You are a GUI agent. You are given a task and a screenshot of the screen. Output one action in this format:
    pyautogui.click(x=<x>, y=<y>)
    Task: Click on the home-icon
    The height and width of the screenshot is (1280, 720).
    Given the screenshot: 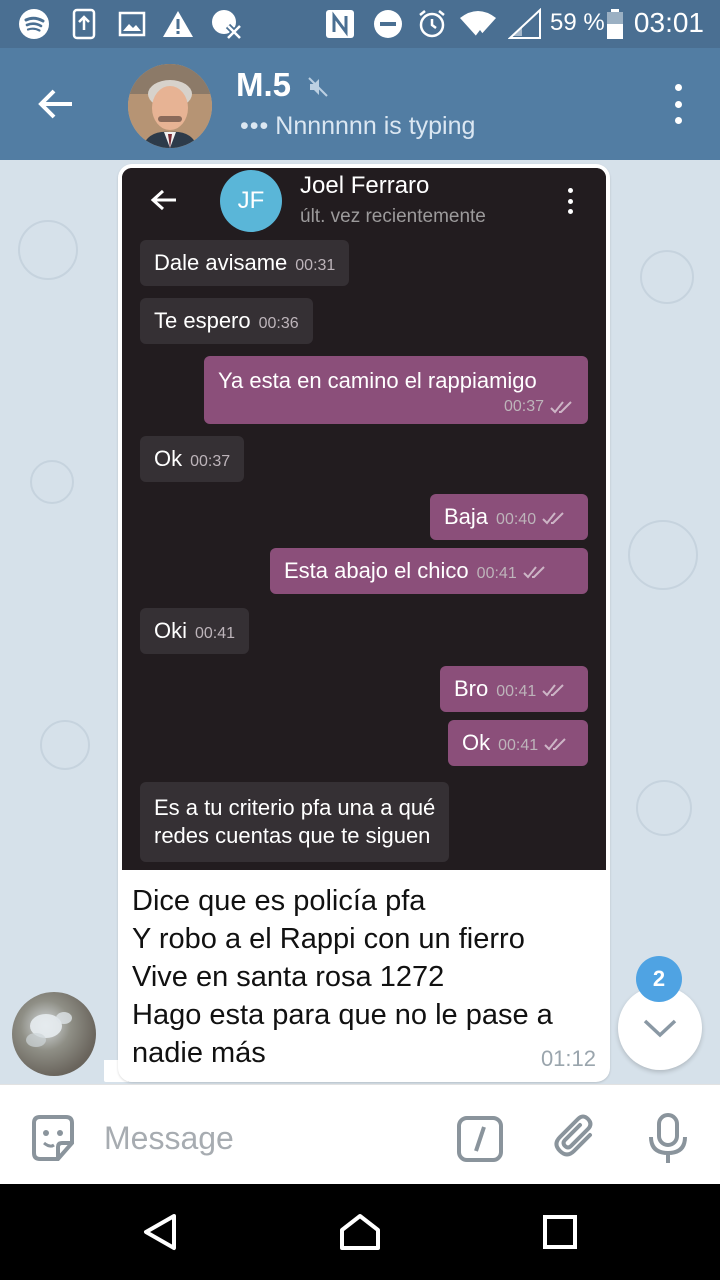 What is the action you would take?
    pyautogui.click(x=360, y=1232)
    